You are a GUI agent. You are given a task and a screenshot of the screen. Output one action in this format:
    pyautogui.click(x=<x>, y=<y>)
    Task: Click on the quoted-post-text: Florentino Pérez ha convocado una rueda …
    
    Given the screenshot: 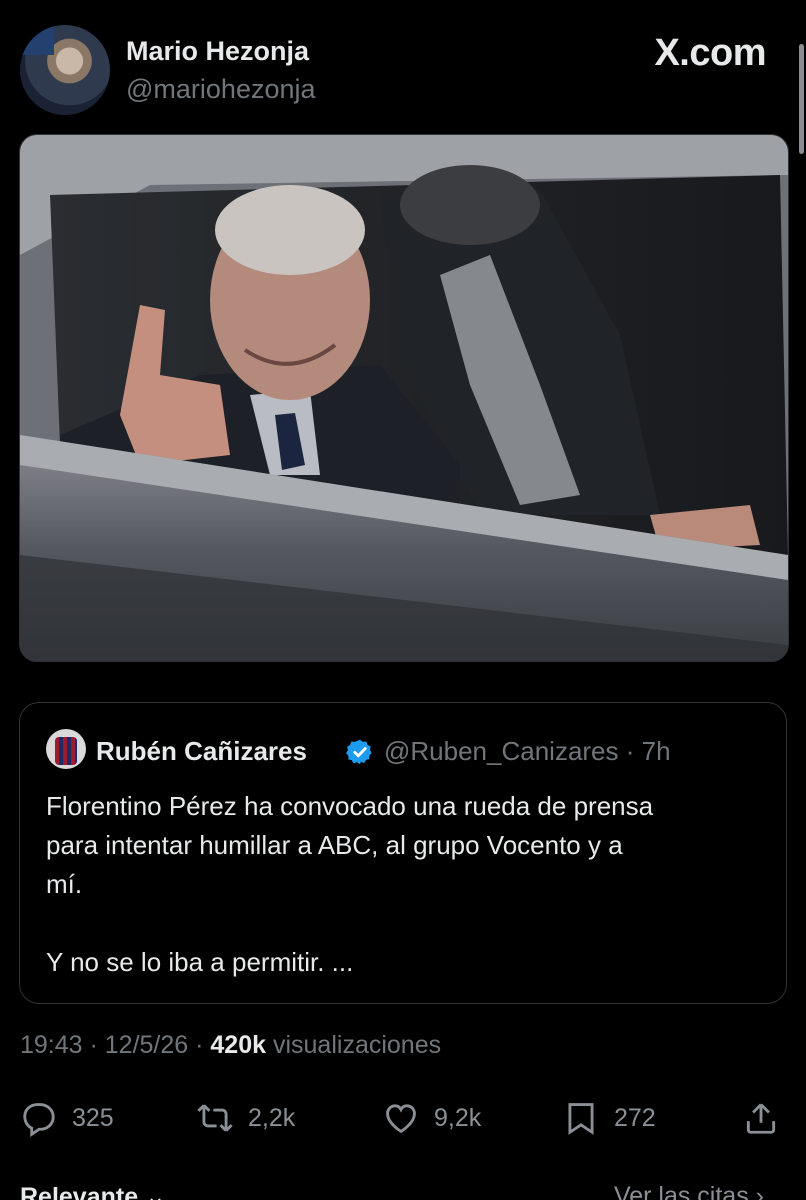 What is the action you would take?
    pyautogui.click(x=406, y=884)
    